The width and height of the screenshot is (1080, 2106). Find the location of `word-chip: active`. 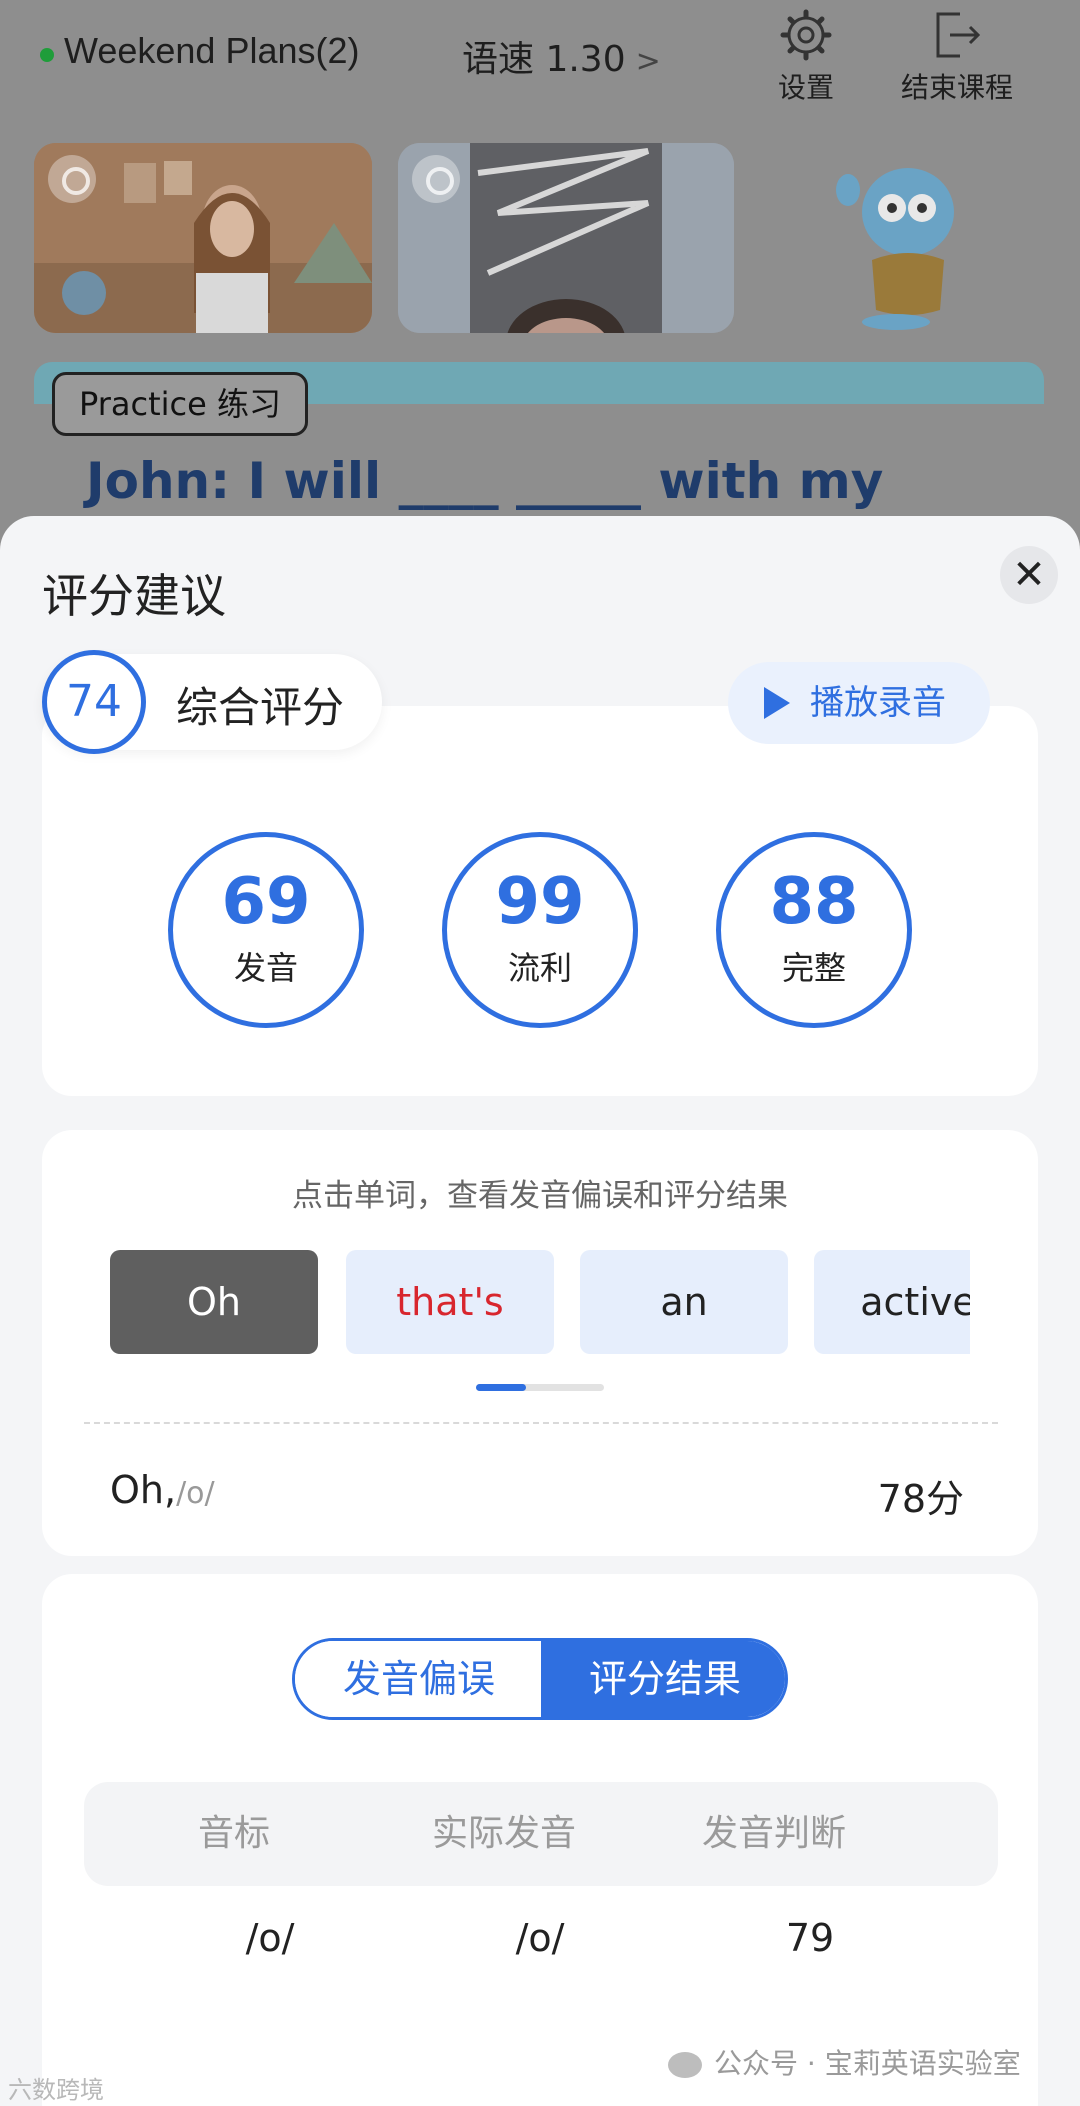

word-chip: active is located at coordinates (892, 1302).